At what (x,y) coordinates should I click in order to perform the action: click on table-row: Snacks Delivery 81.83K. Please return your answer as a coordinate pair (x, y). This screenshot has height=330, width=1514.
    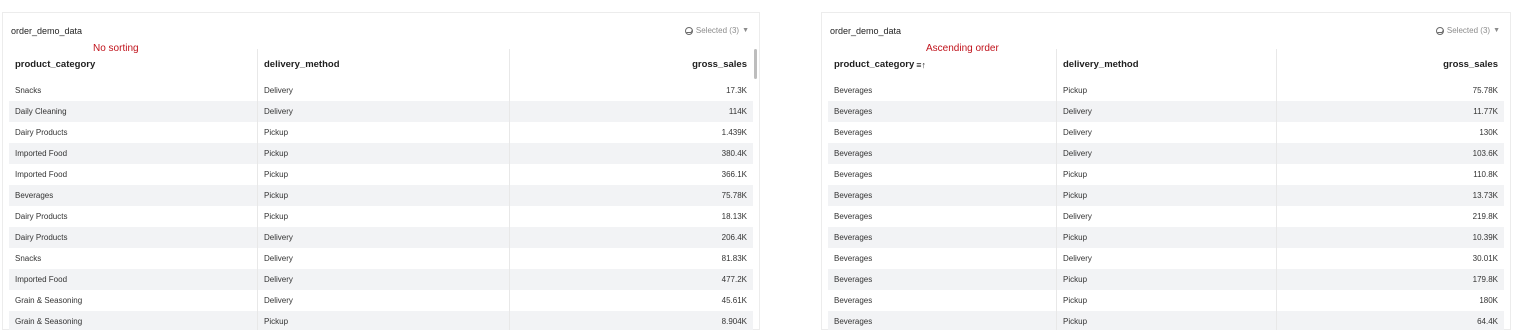
    Looking at the image, I should click on (381, 258).